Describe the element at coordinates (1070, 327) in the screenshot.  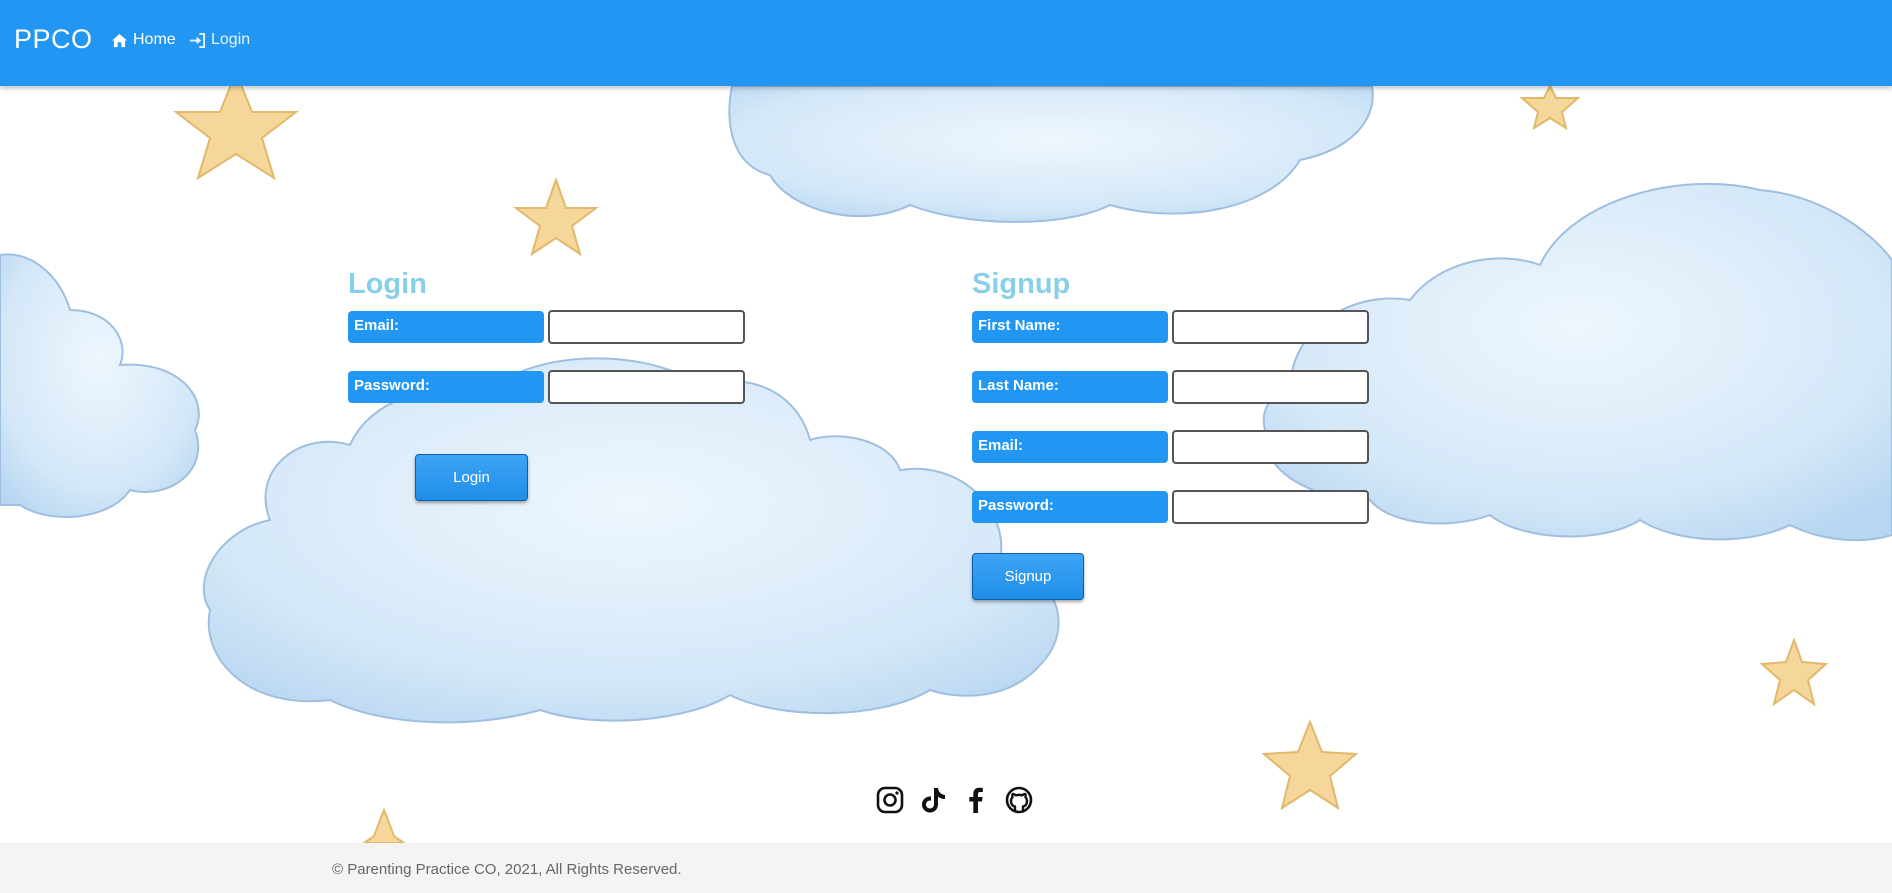
I see `signup-first-name-label: First Name:` at that location.